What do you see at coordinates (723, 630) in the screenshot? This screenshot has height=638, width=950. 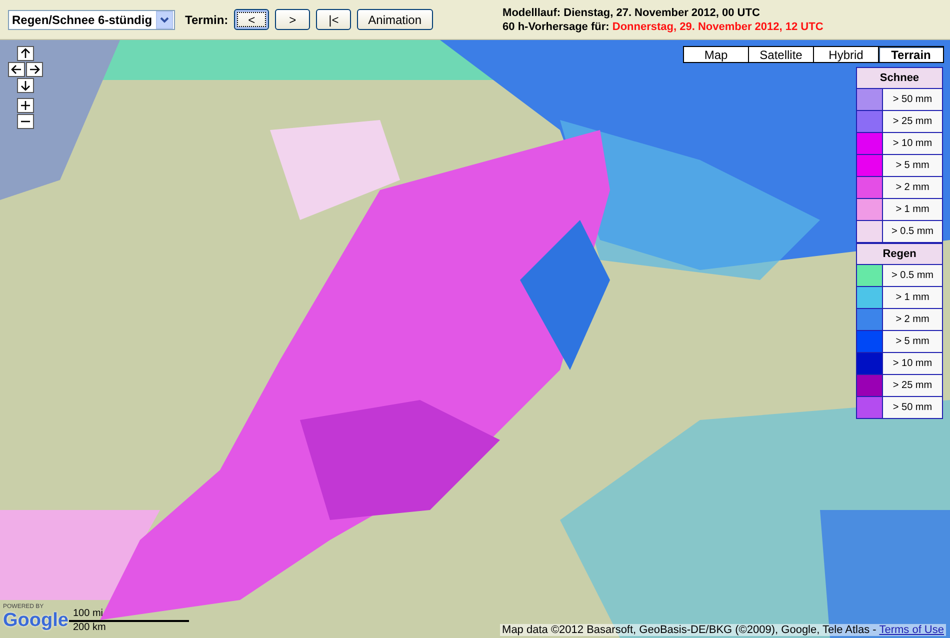 I see `attribution-text: Map data ©2012 Basarsoft, GeoBasis-DE/BKG (©2009), Google, Tele Atlas - Terms of Use` at bounding box center [723, 630].